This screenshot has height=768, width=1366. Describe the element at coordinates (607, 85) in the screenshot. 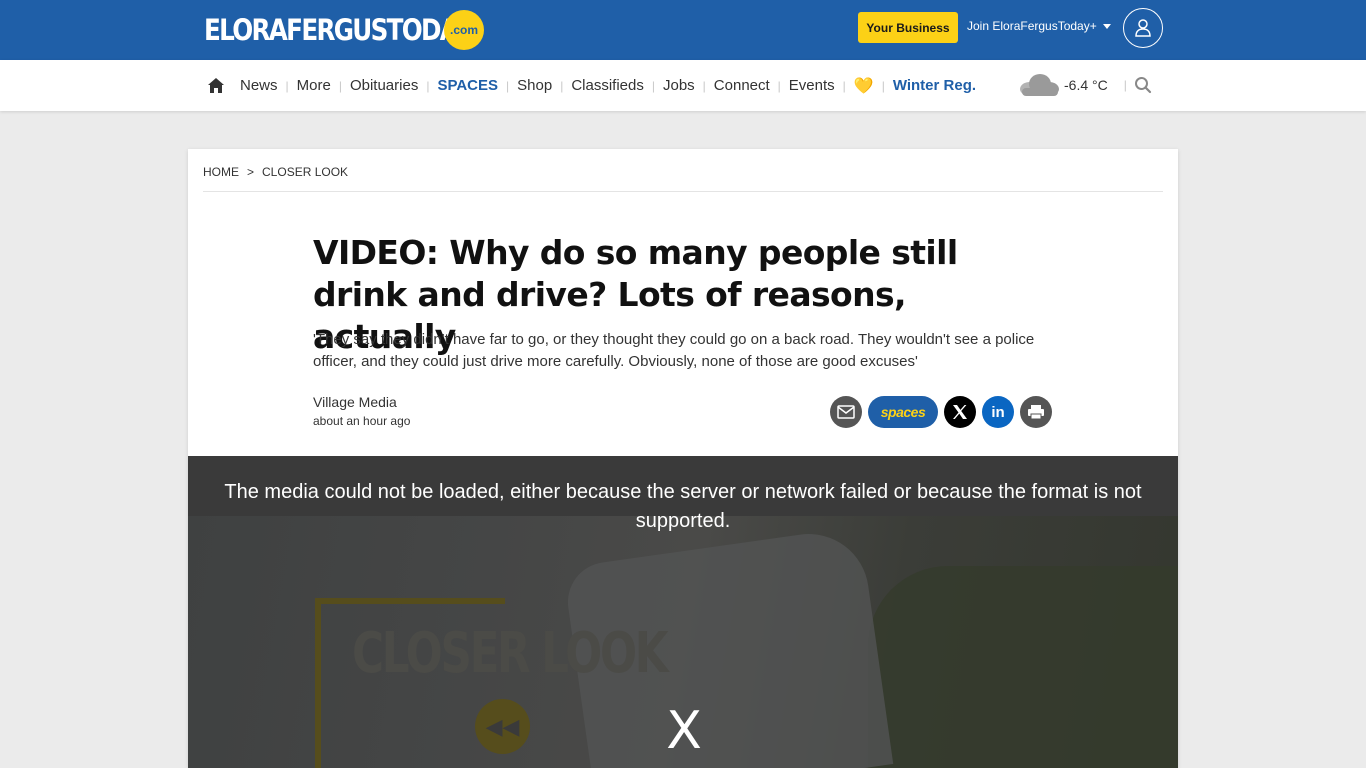

I see `nav-item-classifieds: Classifieds` at that location.